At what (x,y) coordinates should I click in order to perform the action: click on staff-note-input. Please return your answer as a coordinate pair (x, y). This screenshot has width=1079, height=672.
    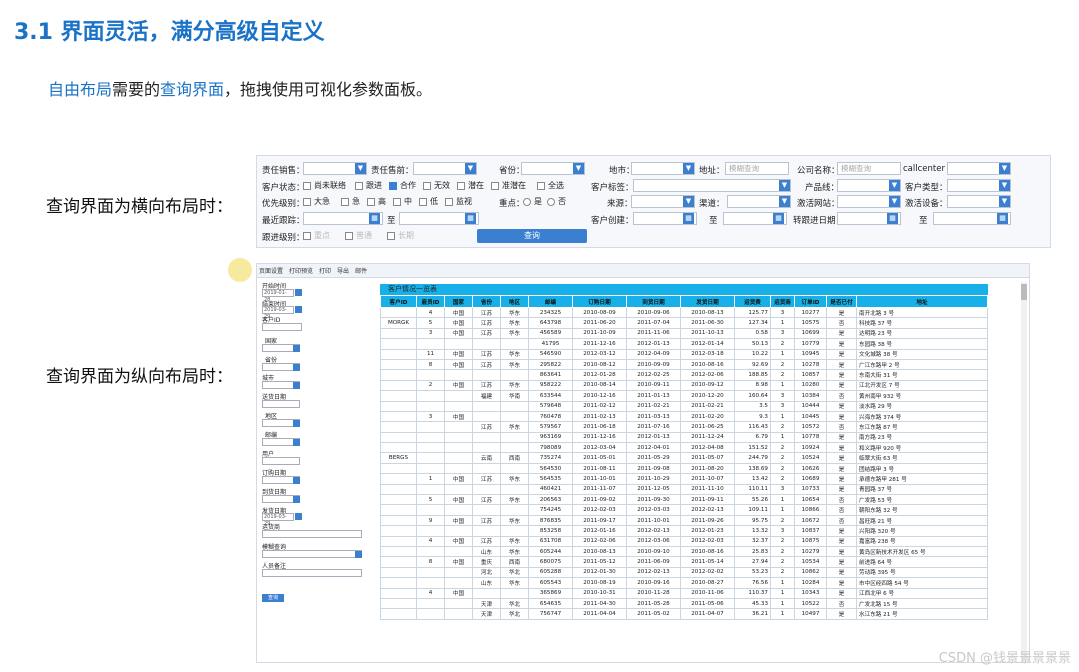
    Looking at the image, I should click on (312, 573).